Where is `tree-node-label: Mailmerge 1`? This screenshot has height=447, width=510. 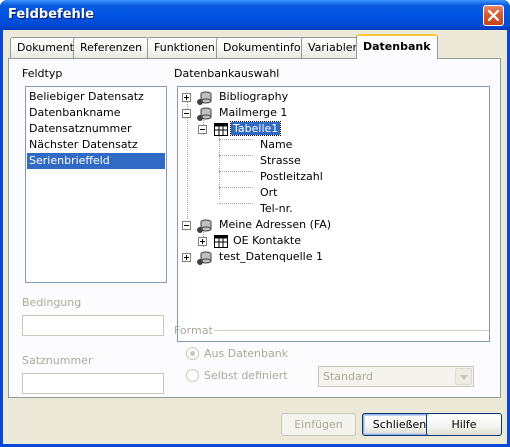 tree-node-label: Mailmerge 1 is located at coordinates (253, 112).